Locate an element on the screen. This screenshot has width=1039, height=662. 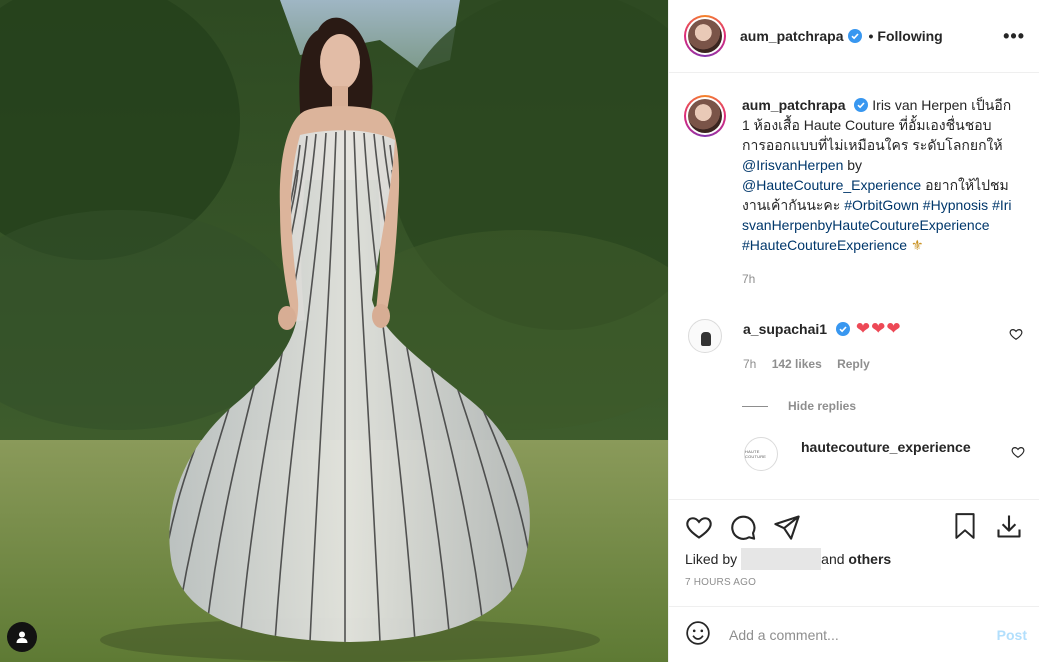
author-avatar is located at coordinates (705, 36).